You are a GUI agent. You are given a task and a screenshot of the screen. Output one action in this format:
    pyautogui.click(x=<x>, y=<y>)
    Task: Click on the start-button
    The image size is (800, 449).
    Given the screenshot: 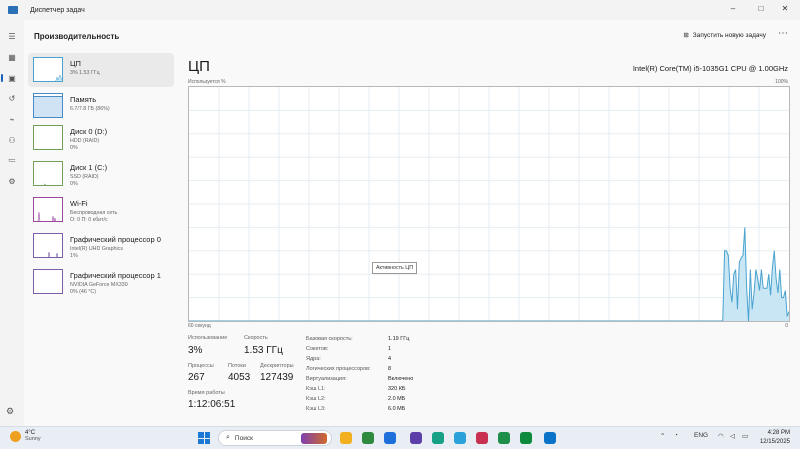 What is the action you would take?
    pyautogui.click(x=204, y=438)
    